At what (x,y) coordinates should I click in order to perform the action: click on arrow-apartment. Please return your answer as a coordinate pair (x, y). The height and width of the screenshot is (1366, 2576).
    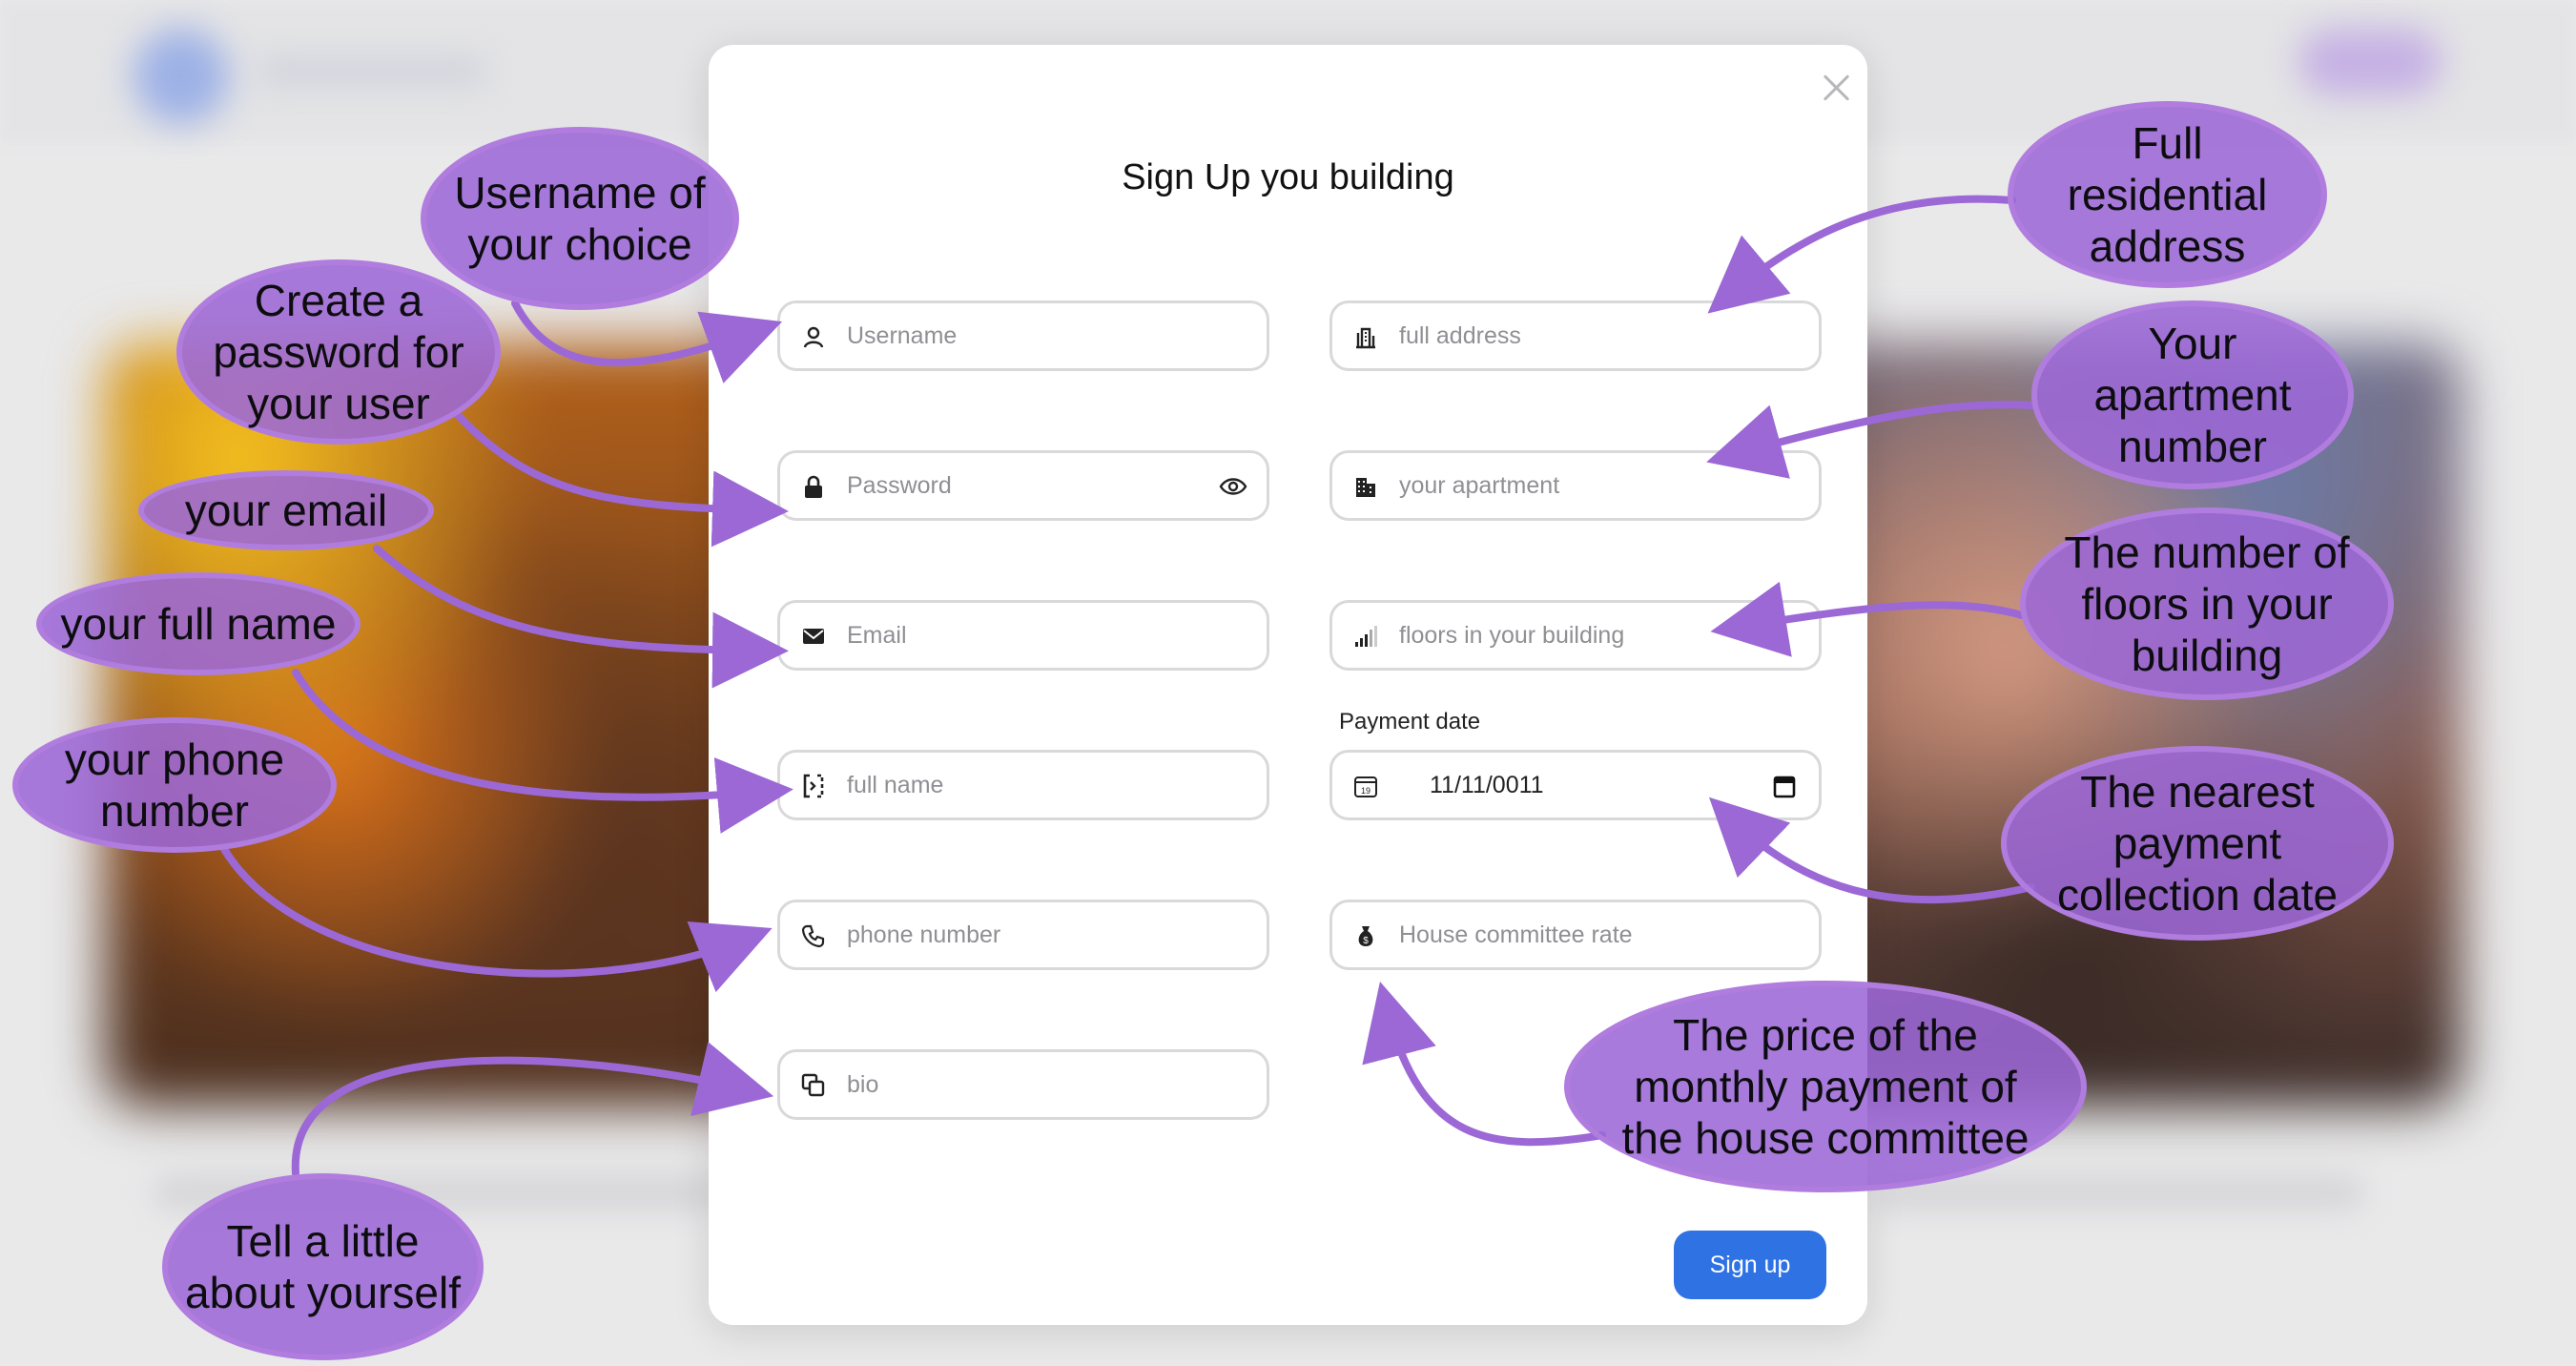
    Looking at the image, I should click on (1870, 440).